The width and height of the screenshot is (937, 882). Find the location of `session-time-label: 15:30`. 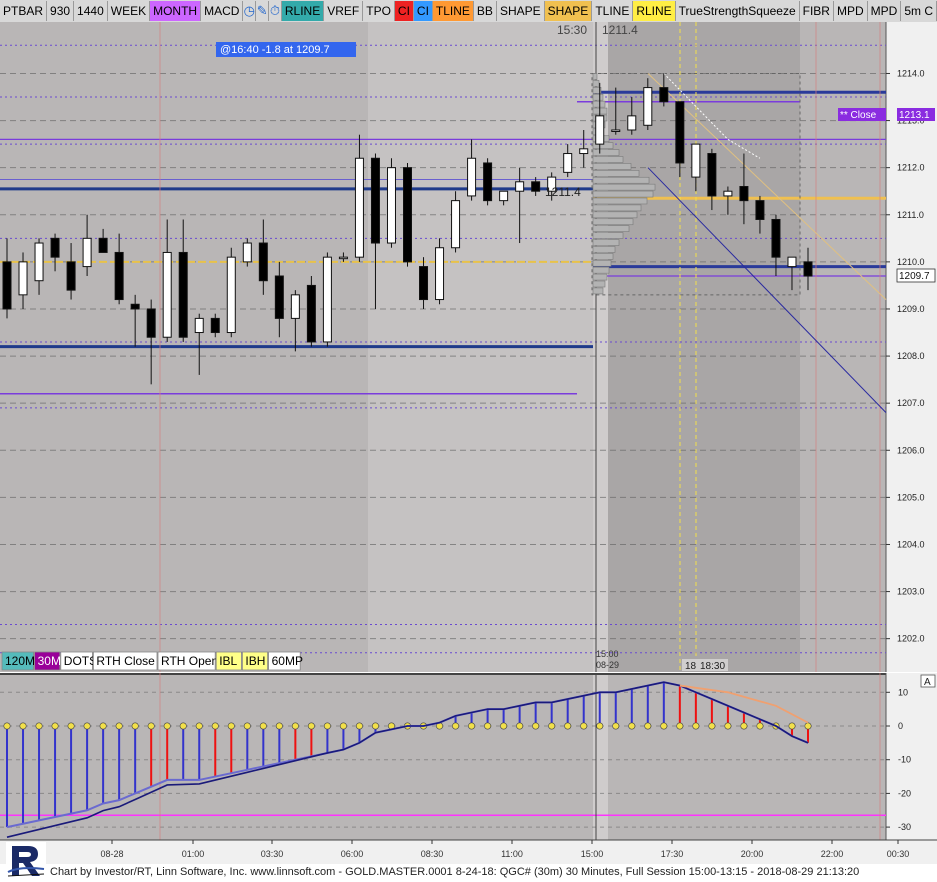

session-time-label: 15:30 is located at coordinates (572, 30).